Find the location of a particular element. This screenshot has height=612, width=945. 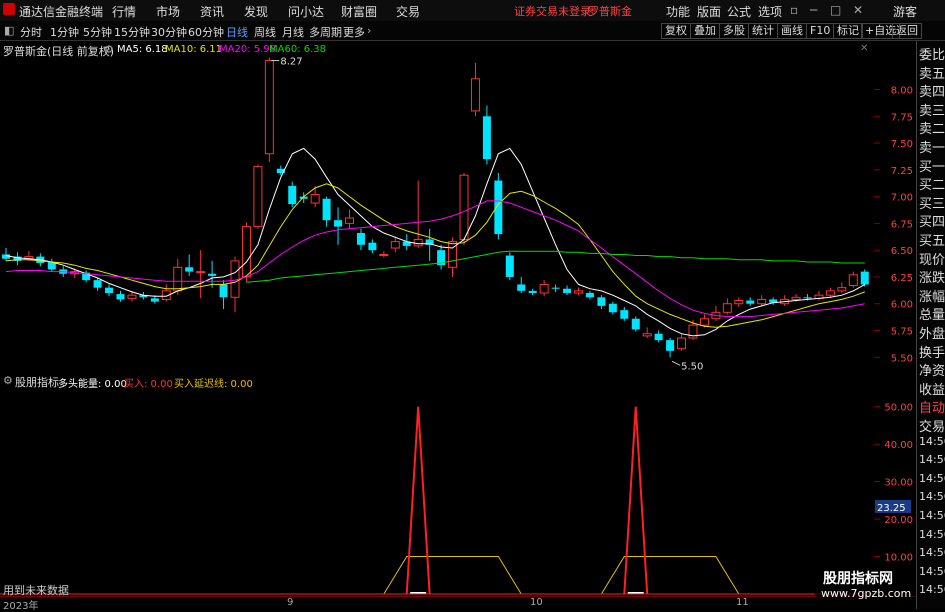

ma5-label: MA5: 6.18 is located at coordinates (142, 49).